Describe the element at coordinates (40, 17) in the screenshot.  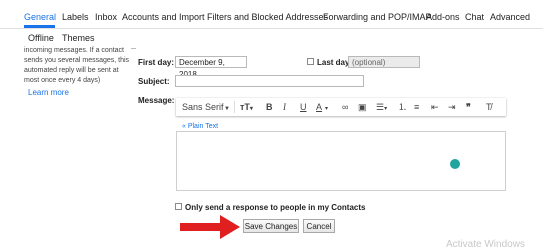
I see `tab-general: General` at that location.